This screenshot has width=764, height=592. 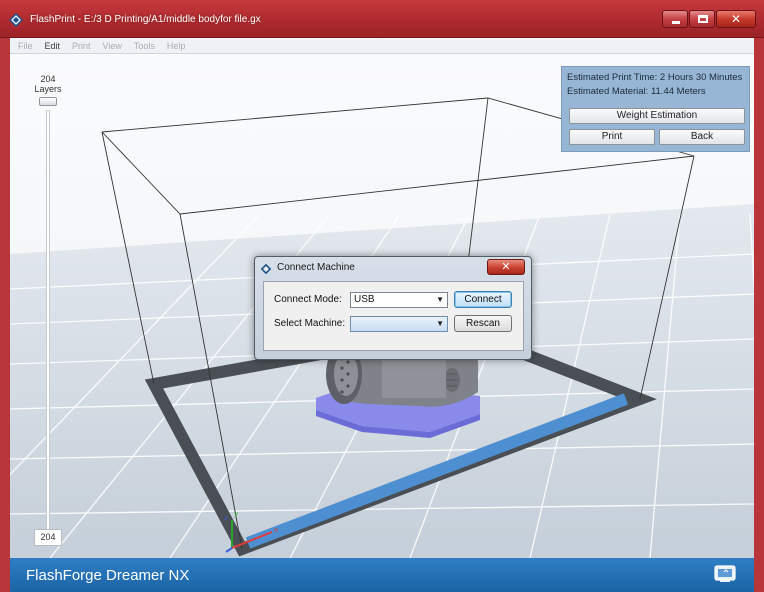 What do you see at coordinates (636, 91) in the screenshot?
I see `estimated-material-text: Estimated Material: 11.44 Meters` at bounding box center [636, 91].